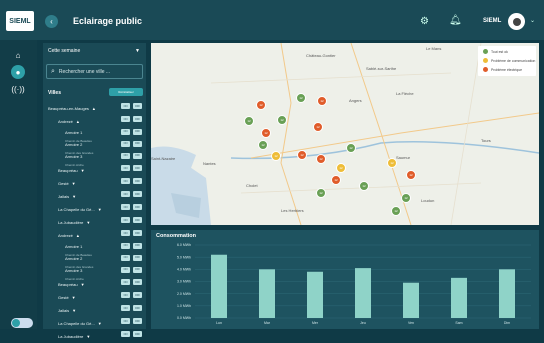  I want to click on signal-icon: ((·)), so click(18, 89).